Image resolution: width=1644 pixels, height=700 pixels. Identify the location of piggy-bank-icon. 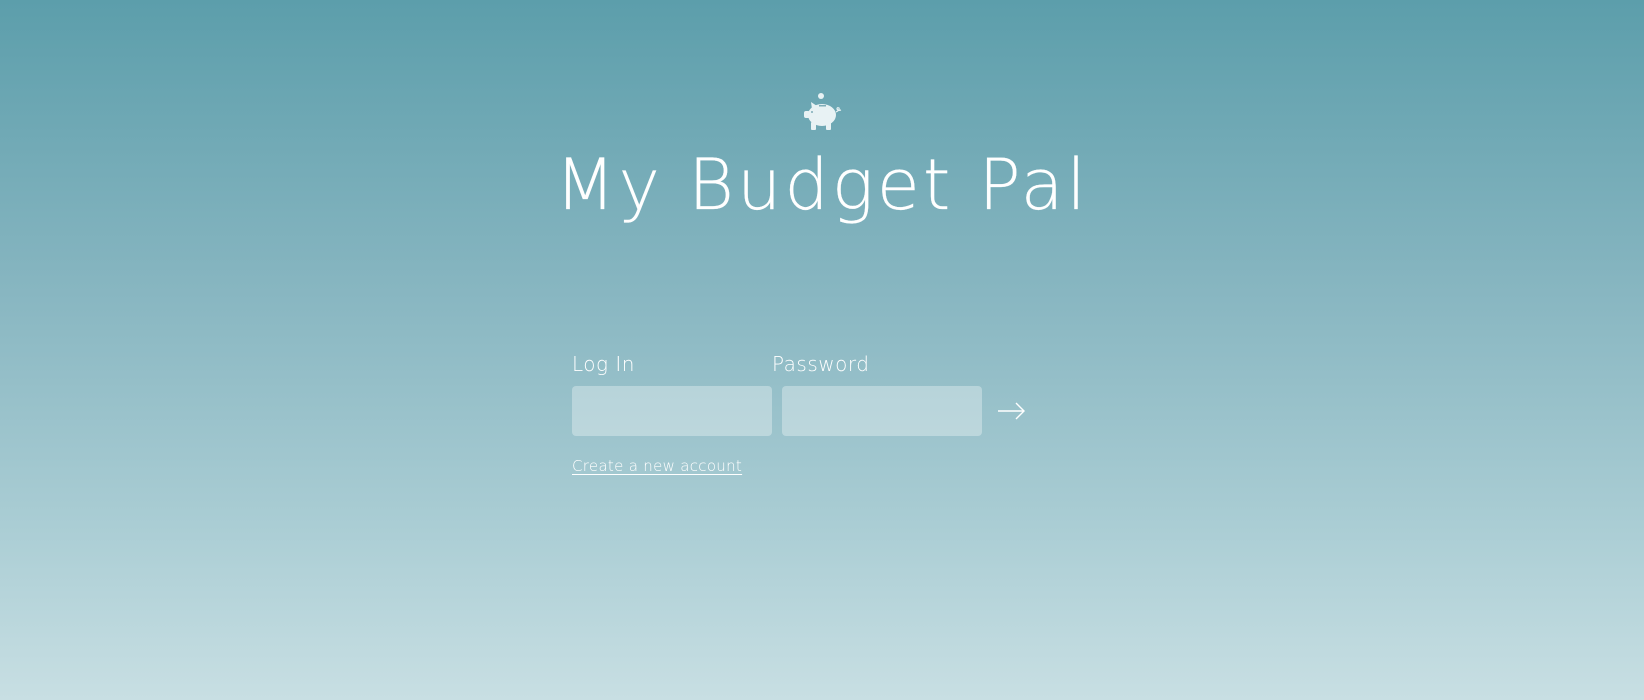
(822, 112).